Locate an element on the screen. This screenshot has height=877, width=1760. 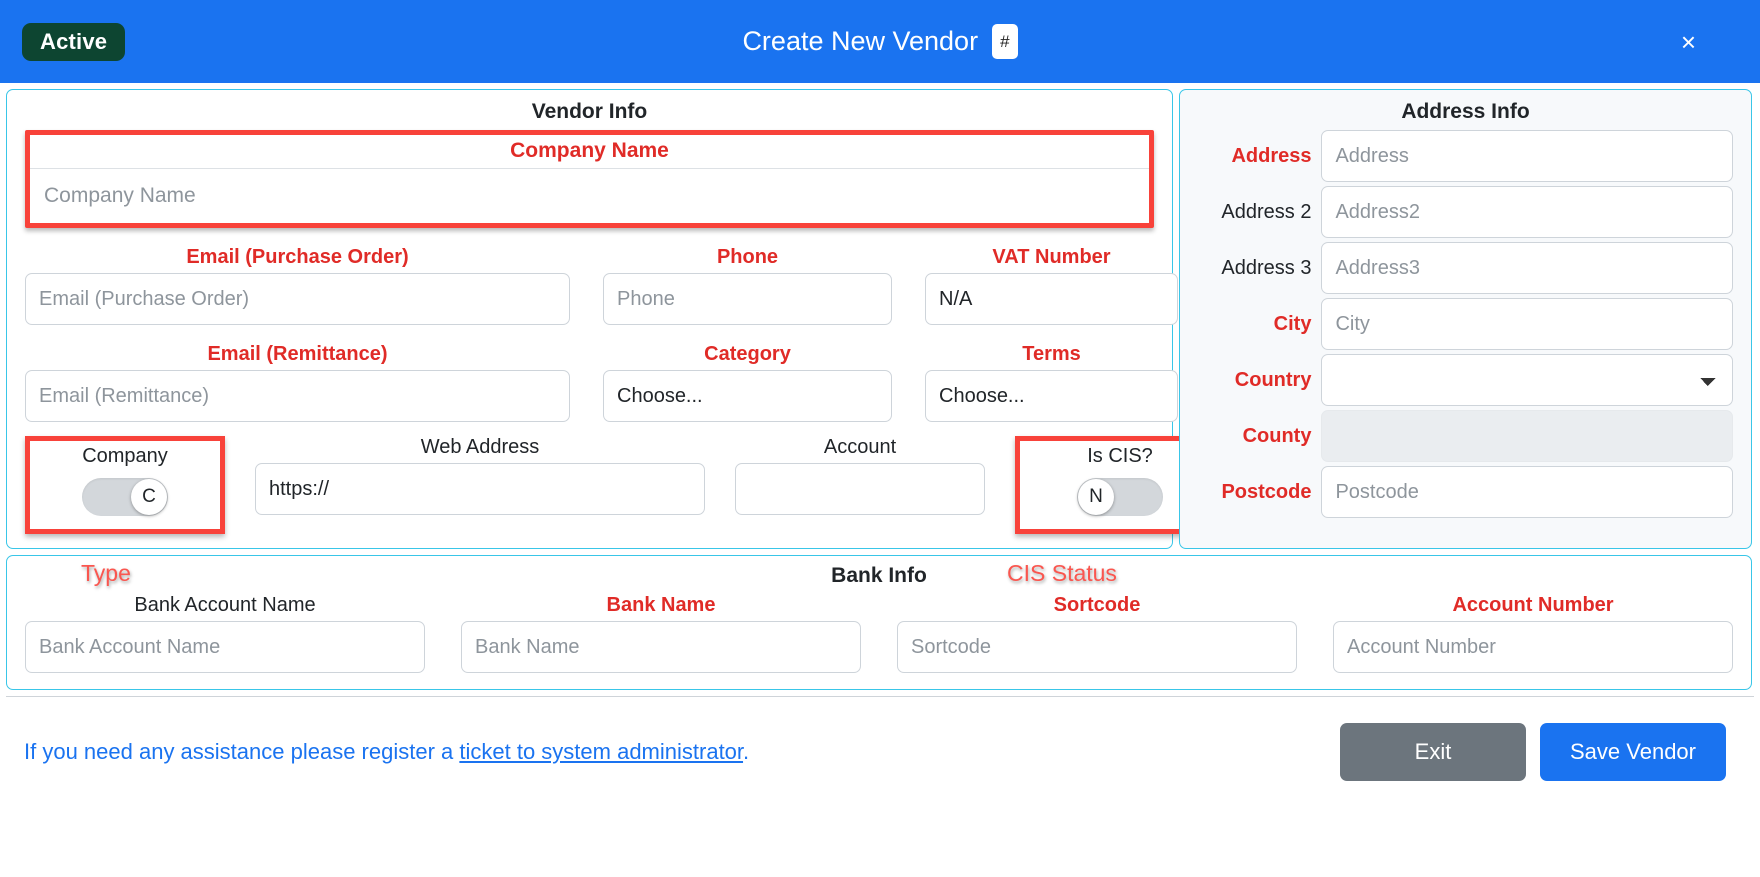
postcode-field-row: Postcode is located at coordinates (1465, 492).